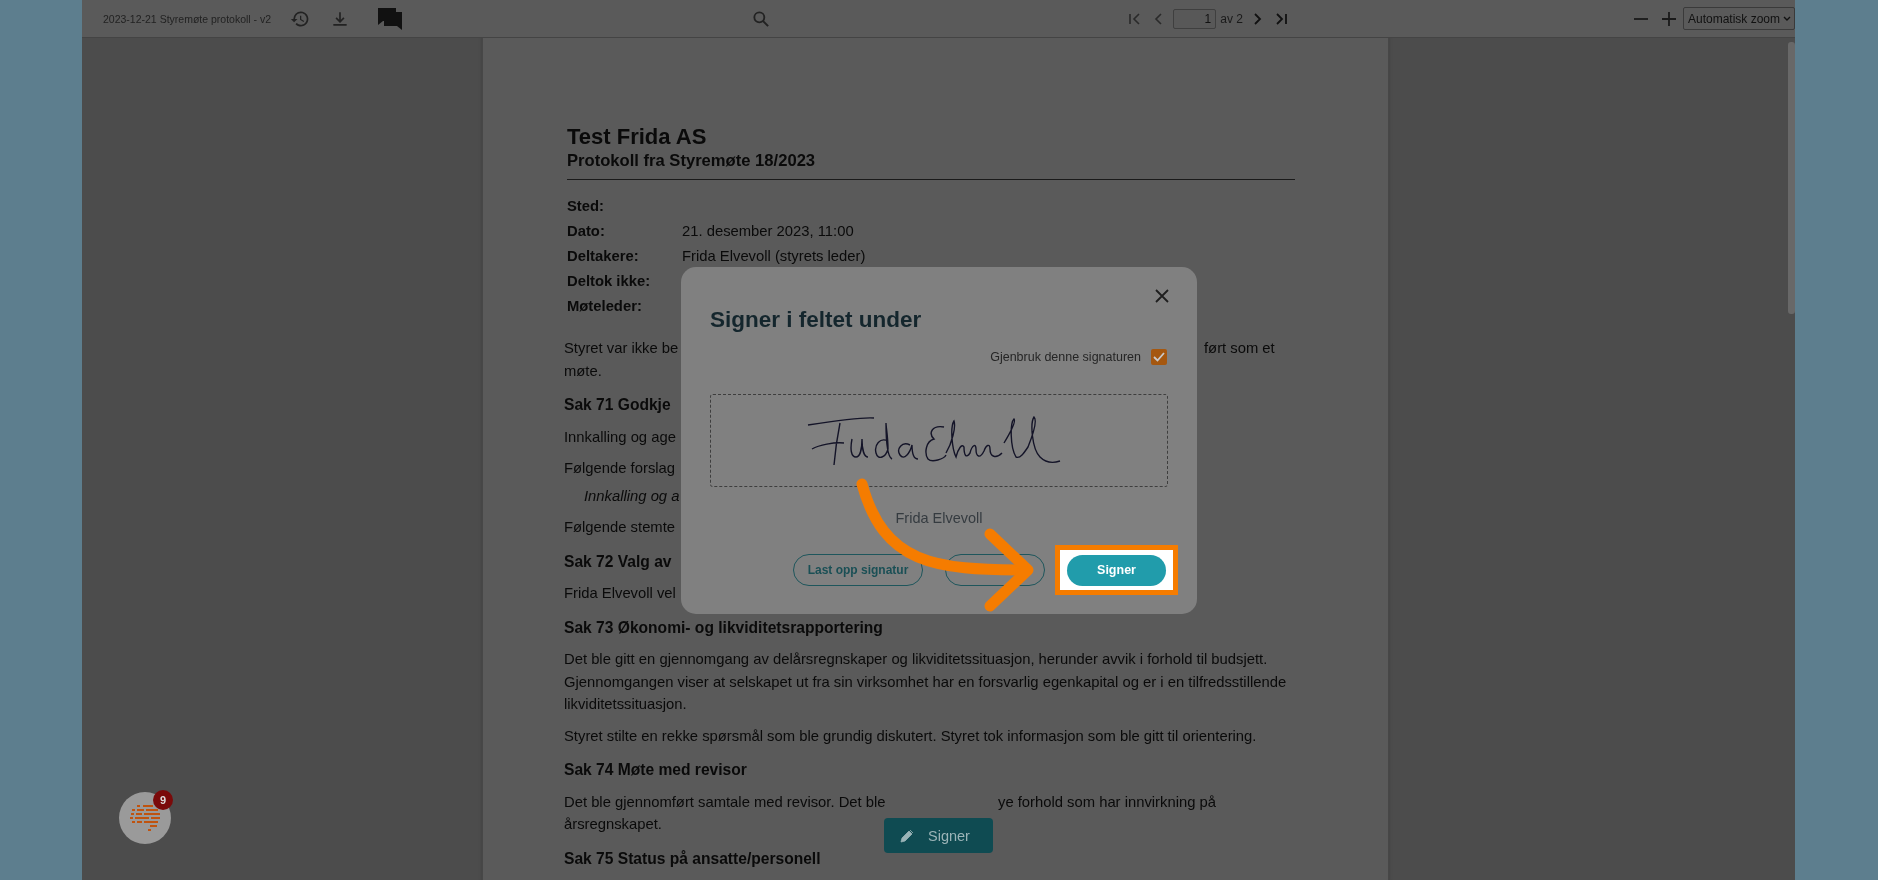 The width and height of the screenshot is (1878, 880). I want to click on signer-name: Frida Elvevoll, so click(939, 518).